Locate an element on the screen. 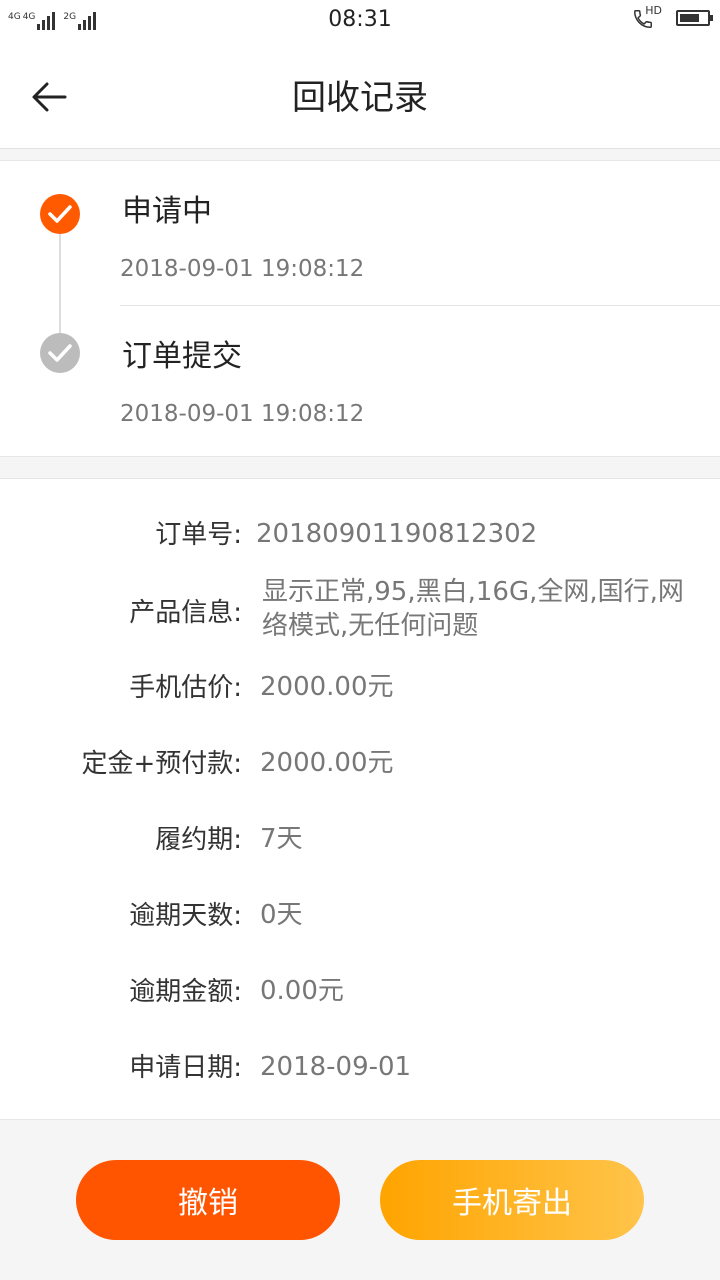 Image resolution: width=720 pixels, height=1280 pixels. detail-label: 申请日期: is located at coordinates (185, 1068).